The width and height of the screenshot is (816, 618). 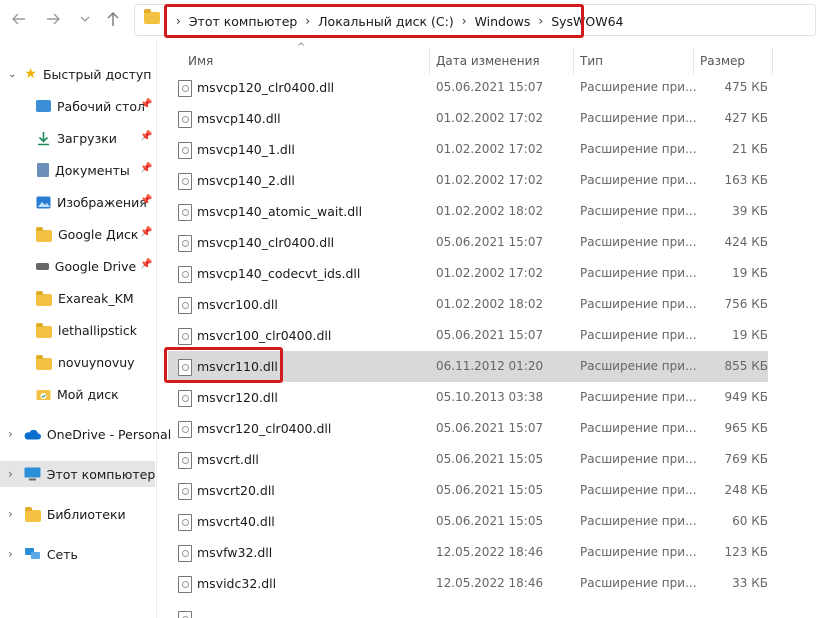 I want to click on file-size: 424 КБ, so click(x=746, y=242).